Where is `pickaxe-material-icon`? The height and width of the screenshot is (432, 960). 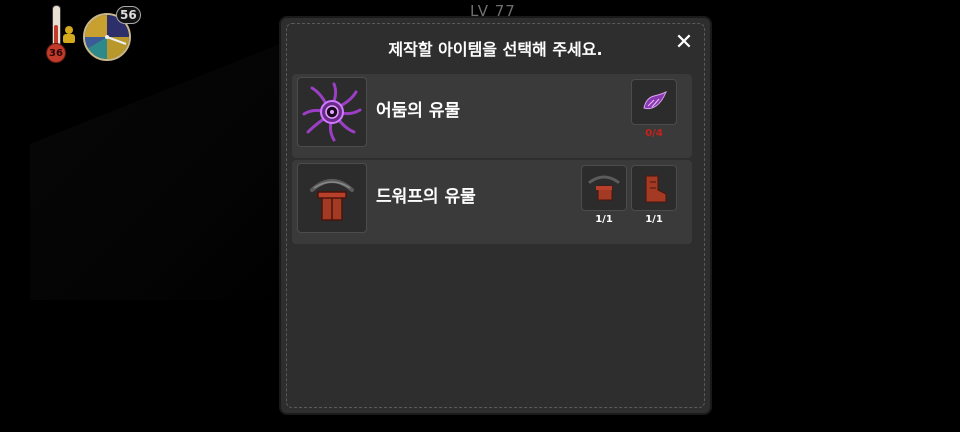 pickaxe-material-icon is located at coordinates (604, 188).